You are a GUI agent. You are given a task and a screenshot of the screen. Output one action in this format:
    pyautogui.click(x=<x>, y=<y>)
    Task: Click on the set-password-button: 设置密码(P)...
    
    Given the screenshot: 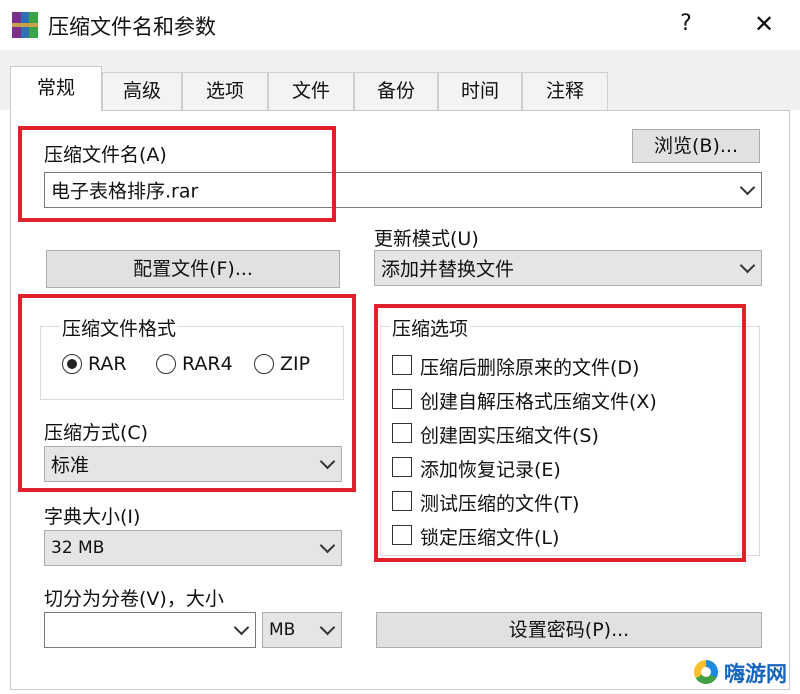 What is the action you would take?
    pyautogui.click(x=569, y=630)
    